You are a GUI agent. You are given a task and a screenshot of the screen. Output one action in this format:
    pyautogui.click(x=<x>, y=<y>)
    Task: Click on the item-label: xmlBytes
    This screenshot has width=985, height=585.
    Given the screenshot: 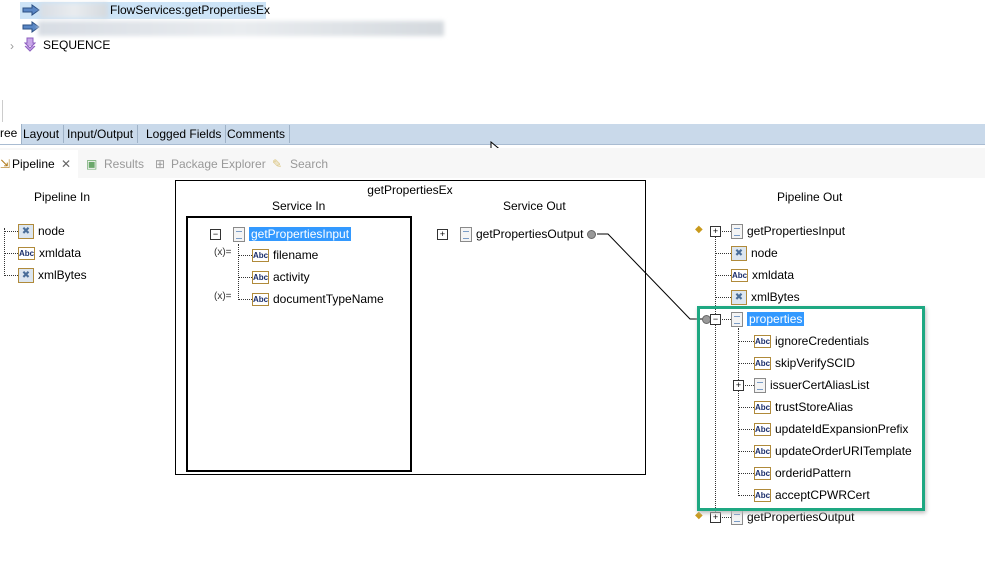 What is the action you would take?
    pyautogui.click(x=775, y=297)
    